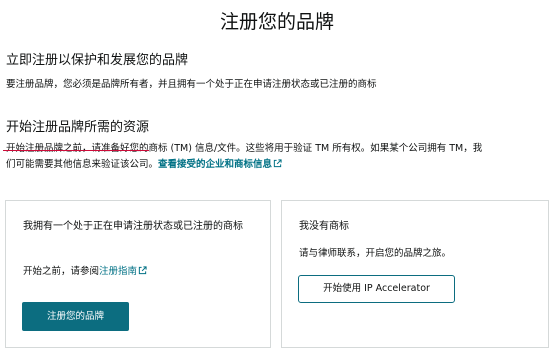 The height and width of the screenshot is (349, 554). What do you see at coordinates (276, 22) in the screenshot?
I see `page-title: 注册您的品牌` at bounding box center [276, 22].